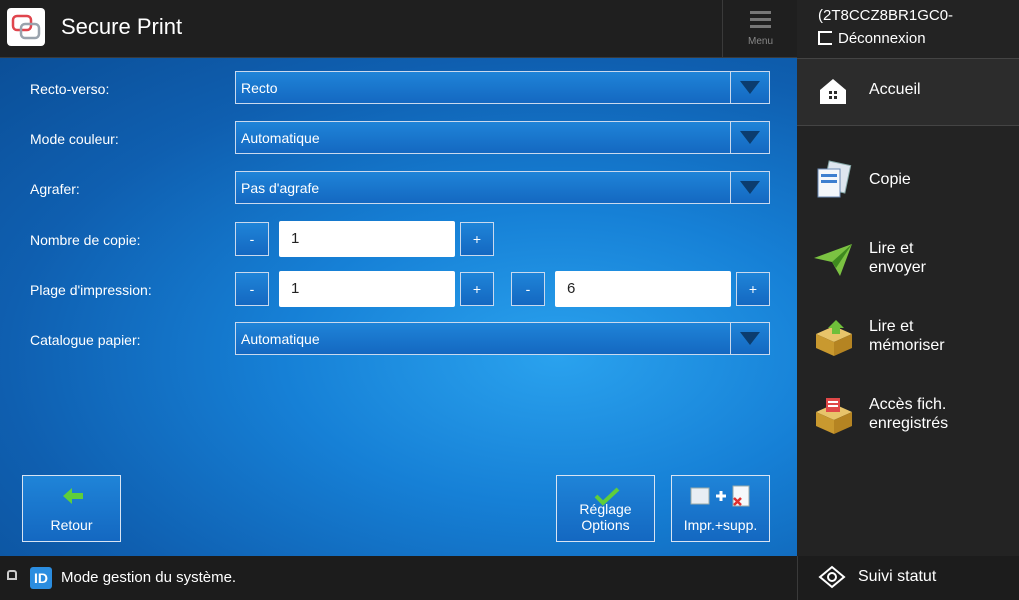 The image size is (1019, 600). What do you see at coordinates (908, 404) in the screenshot?
I see `side-item-stored-files-label1: Accès fich.` at bounding box center [908, 404].